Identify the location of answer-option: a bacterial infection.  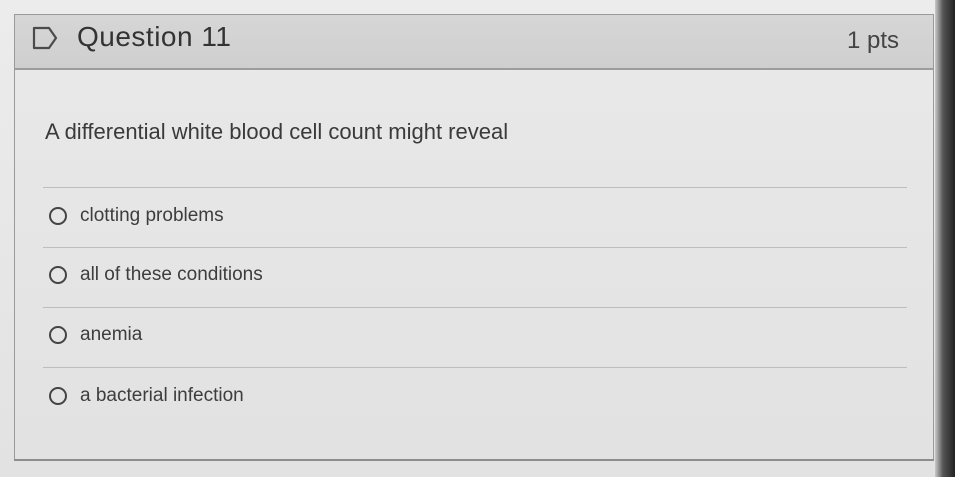
(146, 396).